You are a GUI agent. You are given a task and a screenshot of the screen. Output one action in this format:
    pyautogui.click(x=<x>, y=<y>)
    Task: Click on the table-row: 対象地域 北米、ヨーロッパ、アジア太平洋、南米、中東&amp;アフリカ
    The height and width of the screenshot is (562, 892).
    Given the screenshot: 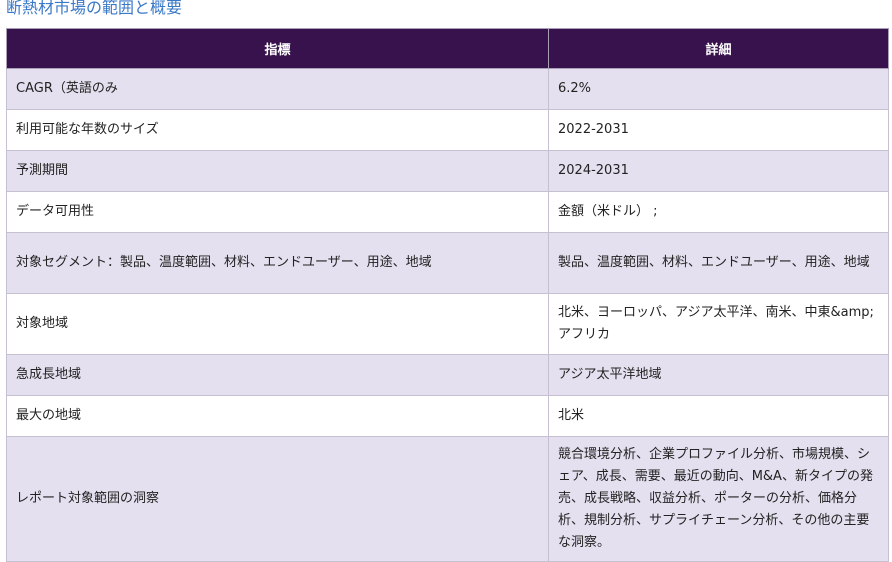 What is the action you would take?
    pyautogui.click(x=447, y=324)
    